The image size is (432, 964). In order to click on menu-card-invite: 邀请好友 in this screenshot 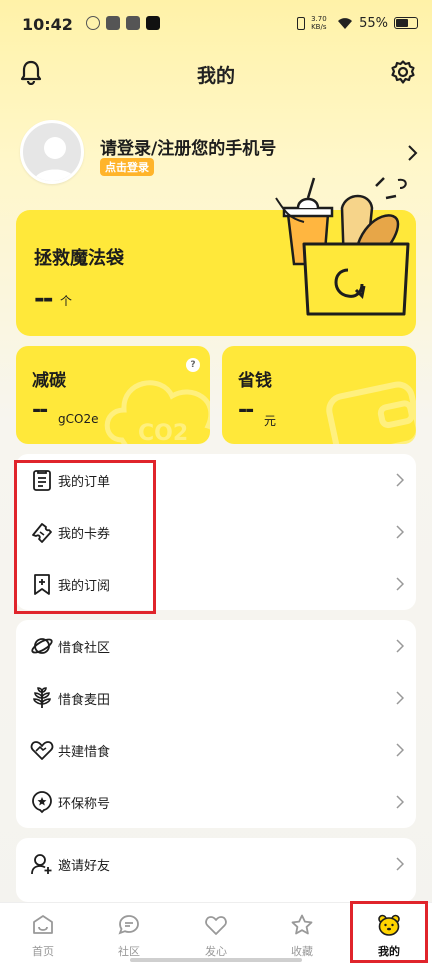, I will do `click(216, 870)`.